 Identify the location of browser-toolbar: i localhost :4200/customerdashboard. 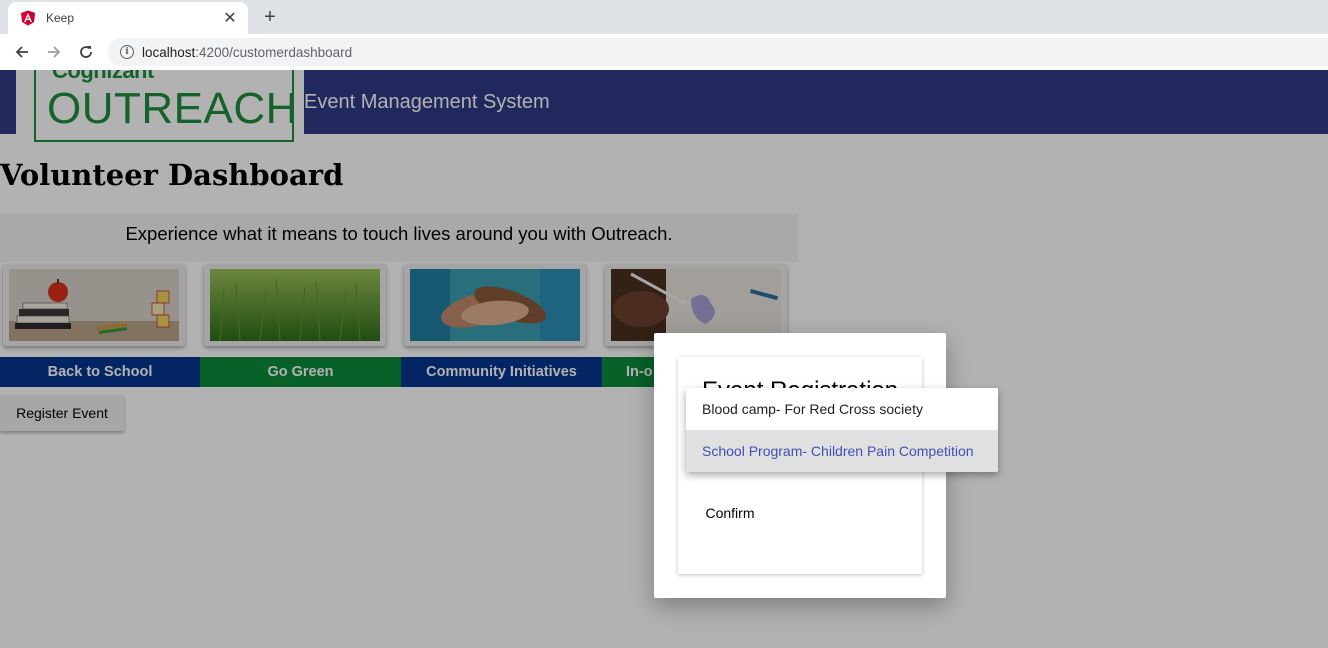
(664, 52).